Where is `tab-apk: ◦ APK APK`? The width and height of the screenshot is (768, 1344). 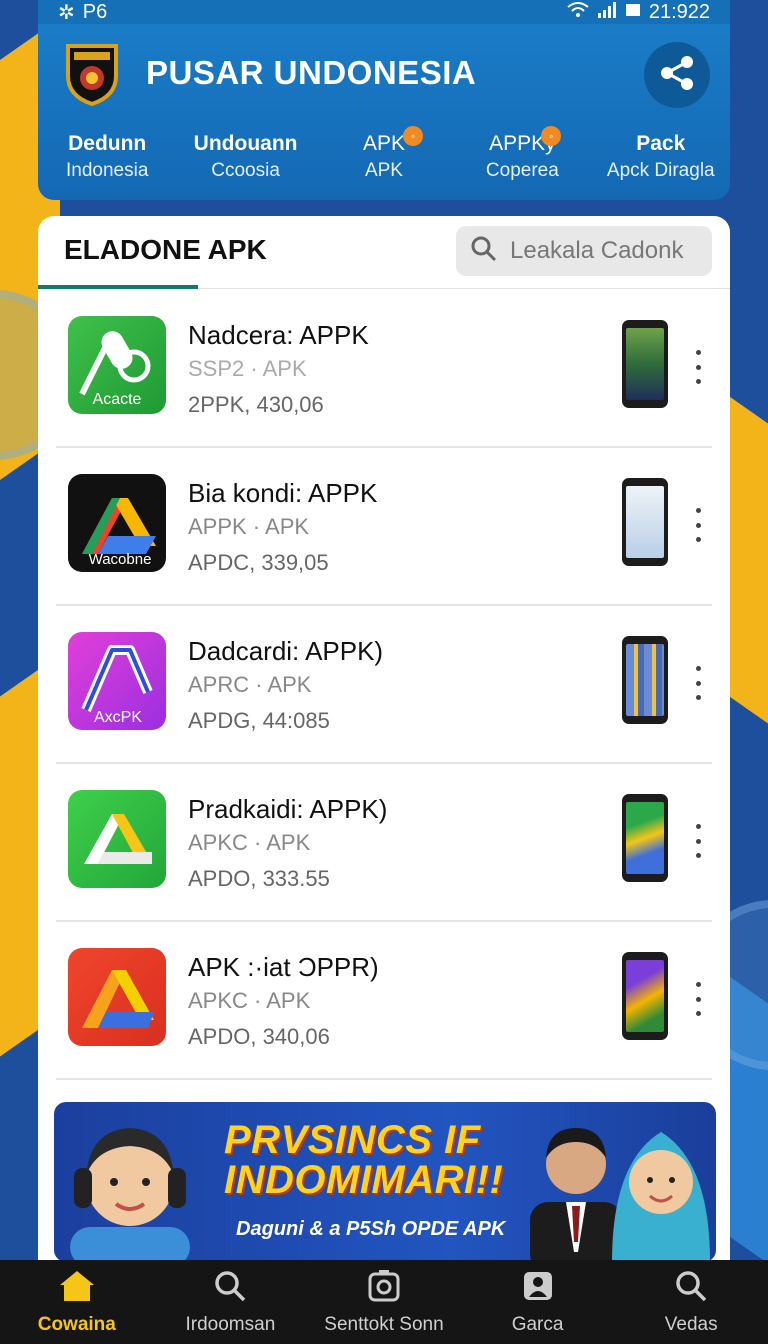
tab-apk: ◦ APK APK is located at coordinates (384, 154).